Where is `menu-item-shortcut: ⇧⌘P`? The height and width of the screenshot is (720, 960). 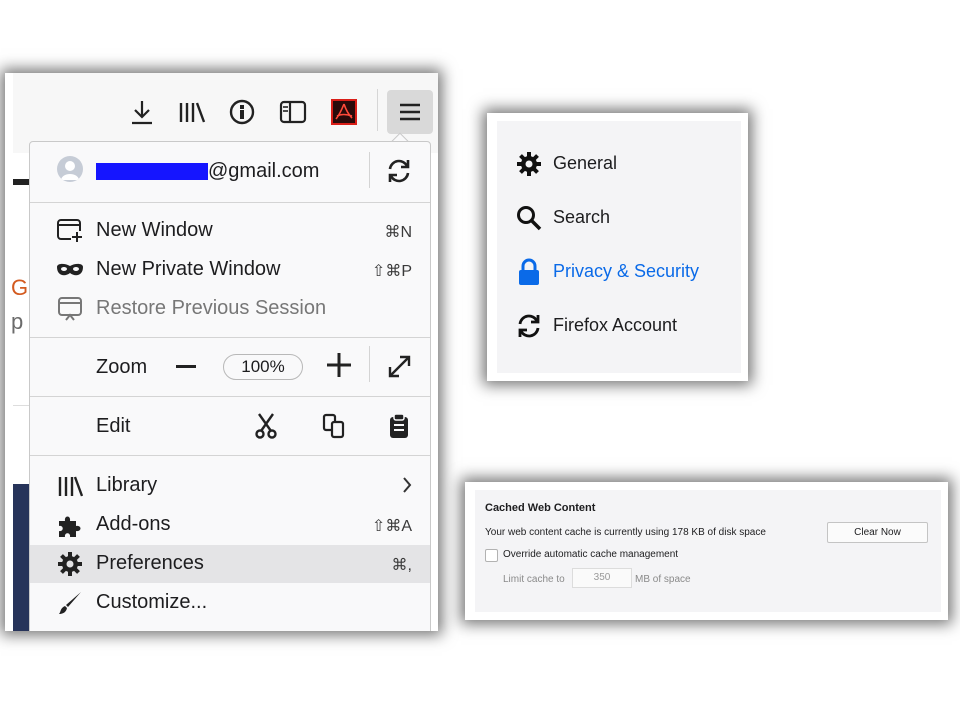 menu-item-shortcut: ⇧⌘P is located at coordinates (391, 271).